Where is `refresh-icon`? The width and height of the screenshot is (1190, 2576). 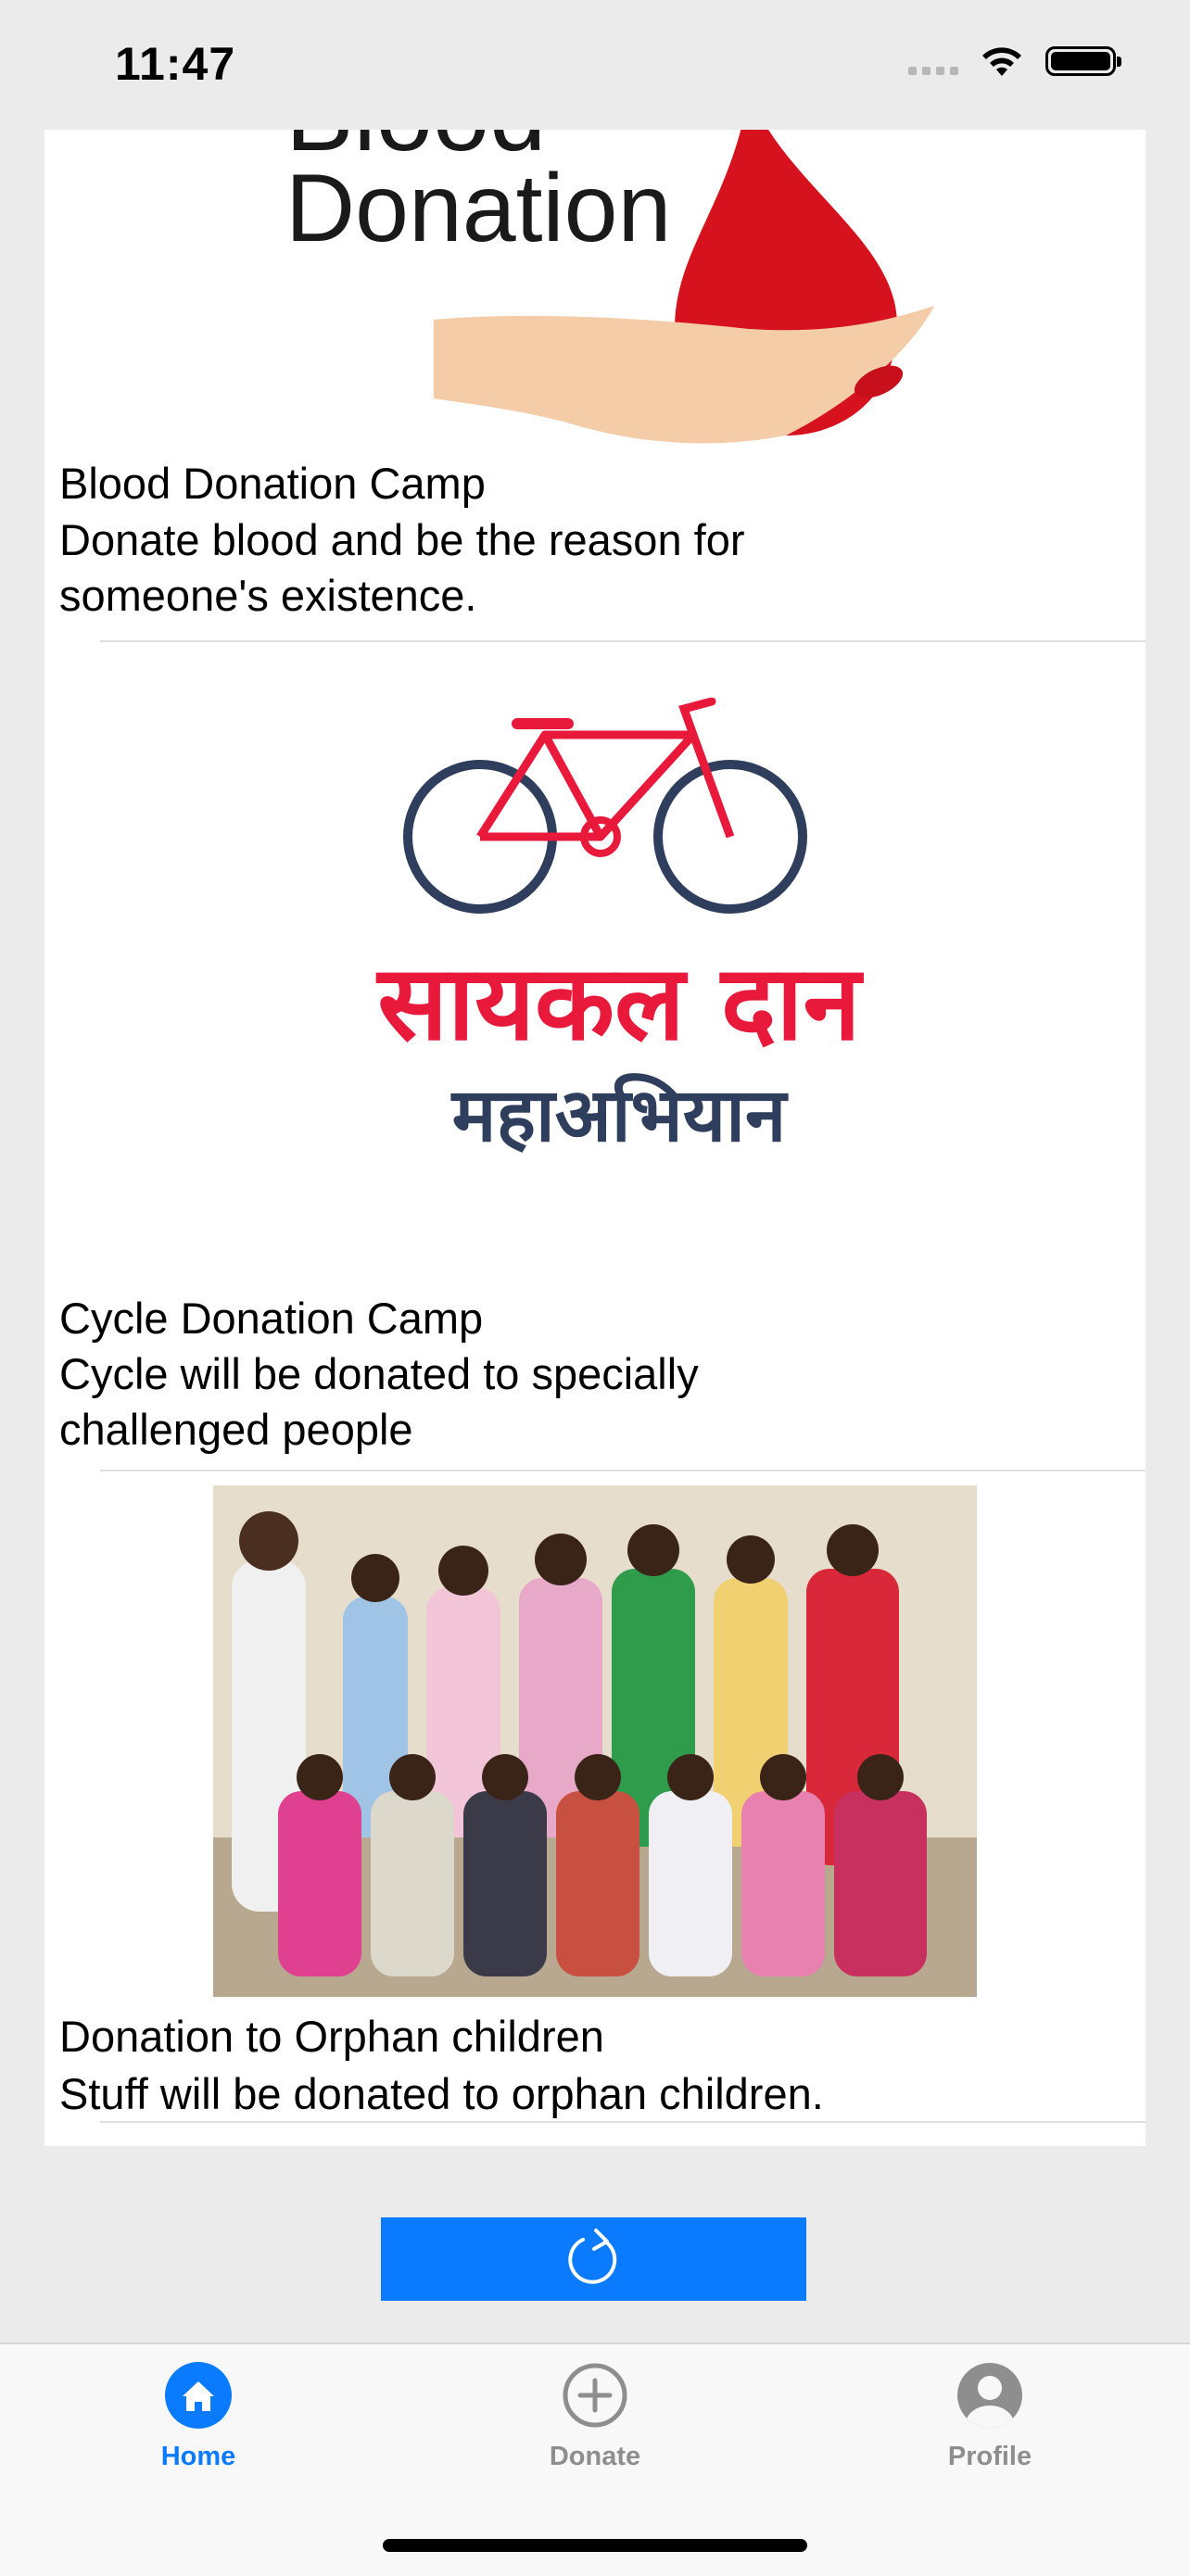 refresh-icon is located at coordinates (591, 2256).